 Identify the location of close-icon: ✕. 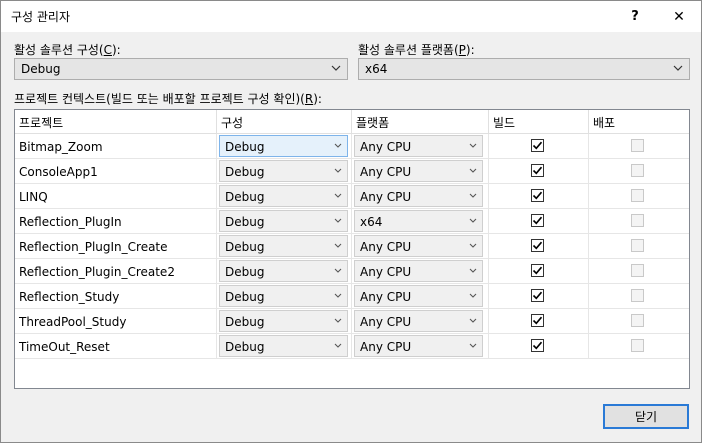
(679, 16).